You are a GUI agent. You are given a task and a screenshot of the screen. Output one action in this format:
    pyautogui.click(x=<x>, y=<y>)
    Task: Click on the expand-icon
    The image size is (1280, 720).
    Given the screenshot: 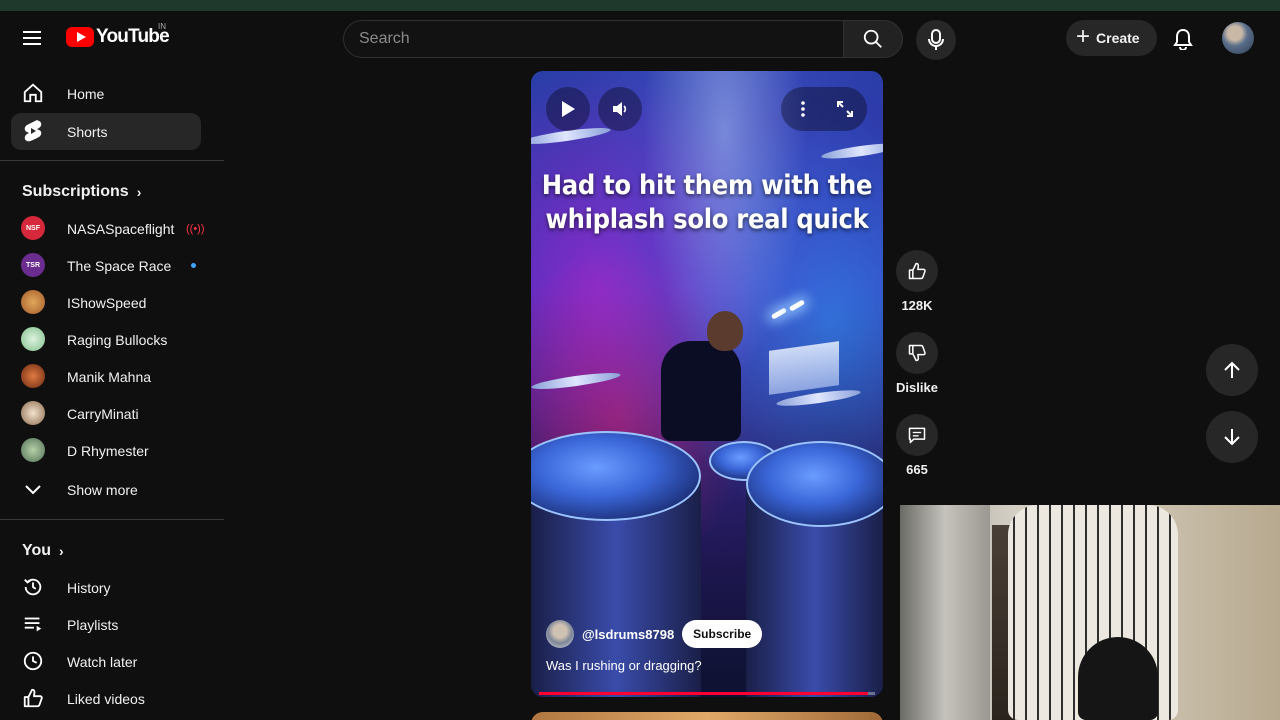 What is the action you would take?
    pyautogui.click(x=845, y=109)
    